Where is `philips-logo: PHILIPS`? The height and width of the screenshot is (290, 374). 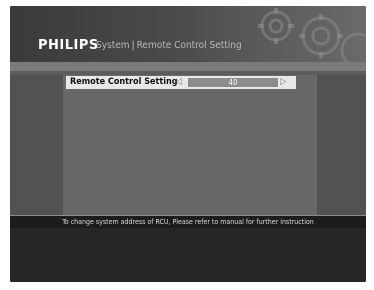
philips-logo: PHILIPS is located at coordinates (68, 45).